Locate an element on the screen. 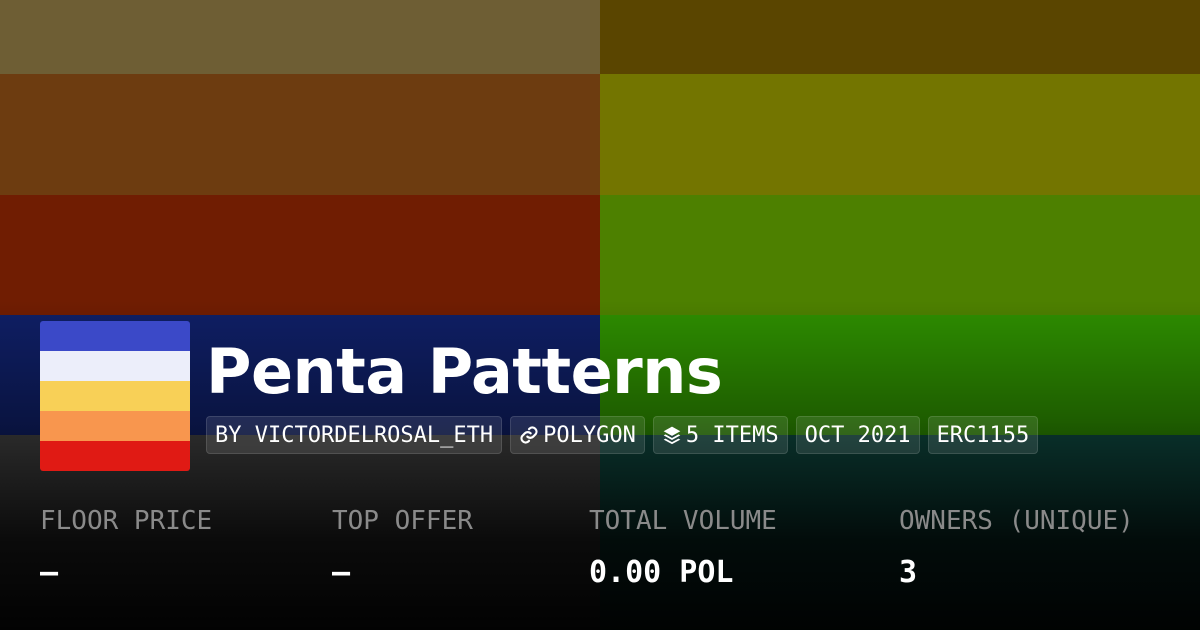 This screenshot has height=630, width=1200. chain-chip: POLYGON is located at coordinates (577, 435).